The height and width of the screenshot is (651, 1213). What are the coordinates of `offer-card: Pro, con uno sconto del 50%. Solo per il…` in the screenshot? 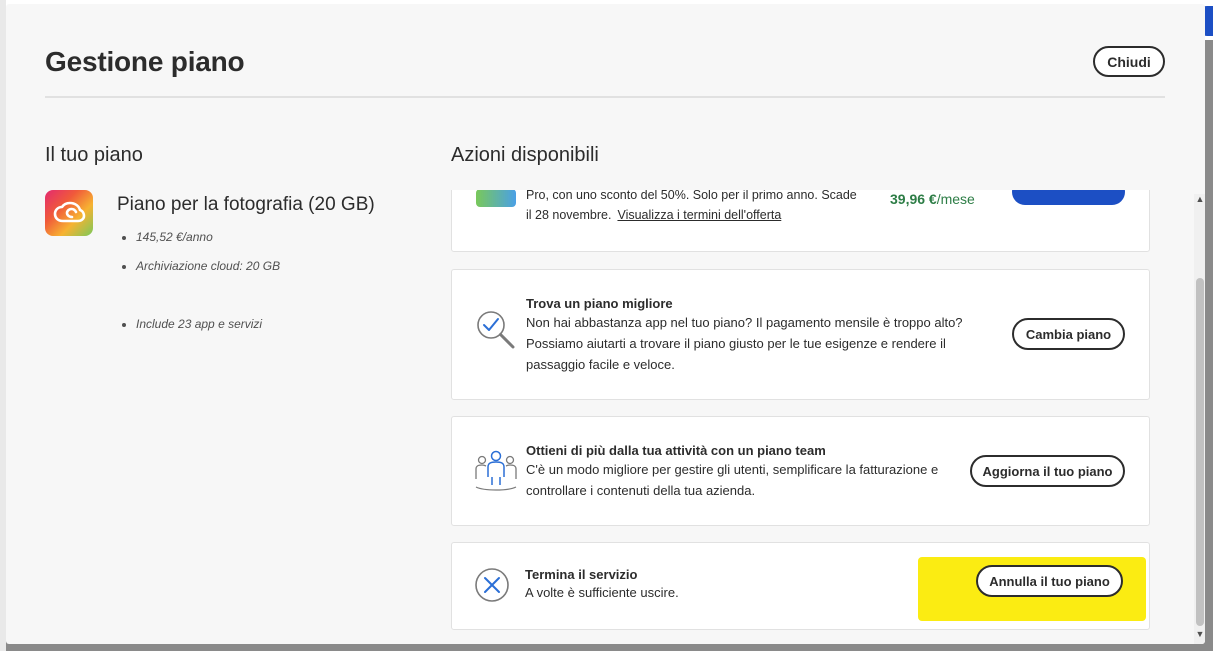 It's located at (800, 221).